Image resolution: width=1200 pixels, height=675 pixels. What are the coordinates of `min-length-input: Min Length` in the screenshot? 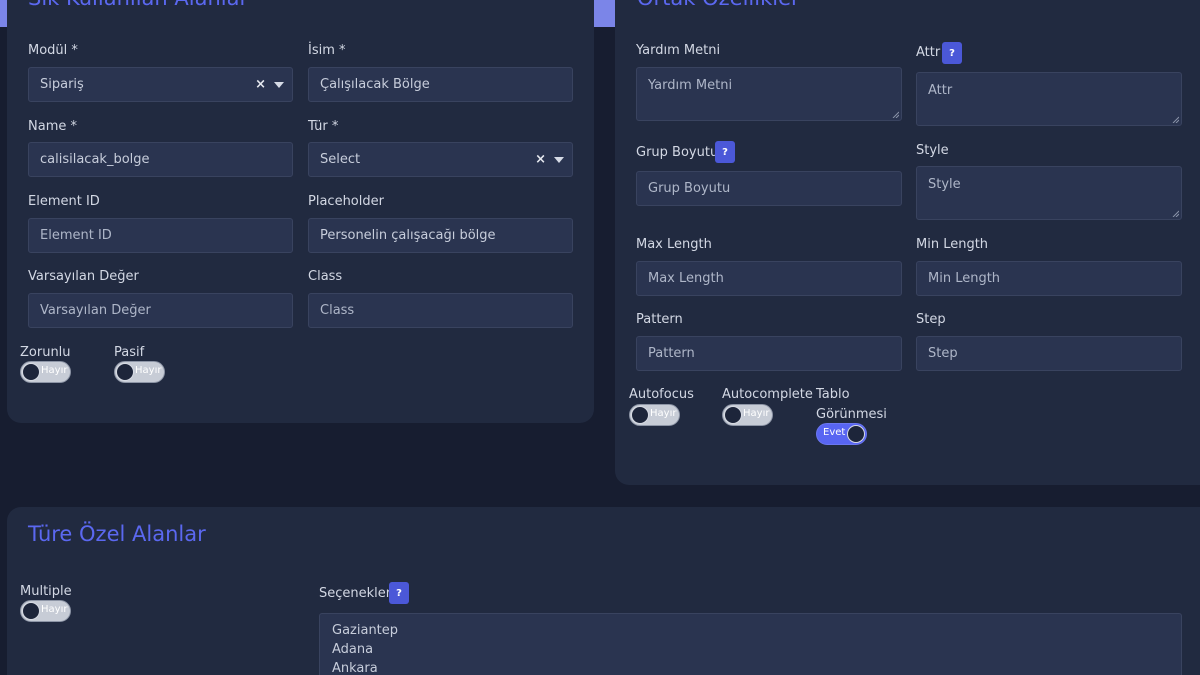 It's located at (1049, 278).